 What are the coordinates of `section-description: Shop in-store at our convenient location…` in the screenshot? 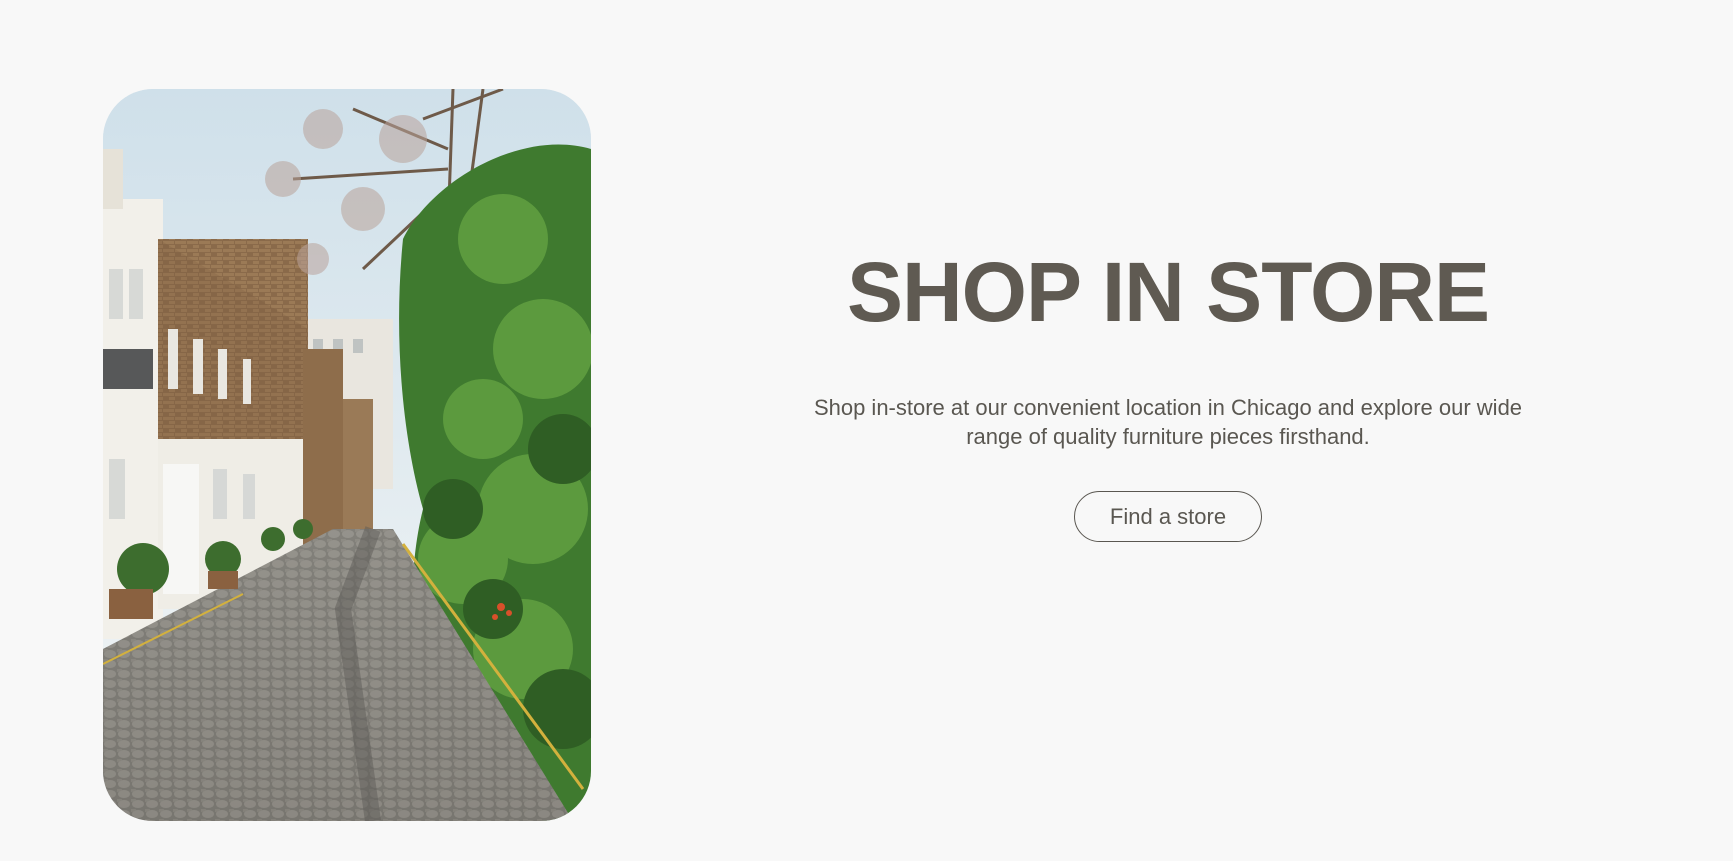 It's located at (1168, 422).